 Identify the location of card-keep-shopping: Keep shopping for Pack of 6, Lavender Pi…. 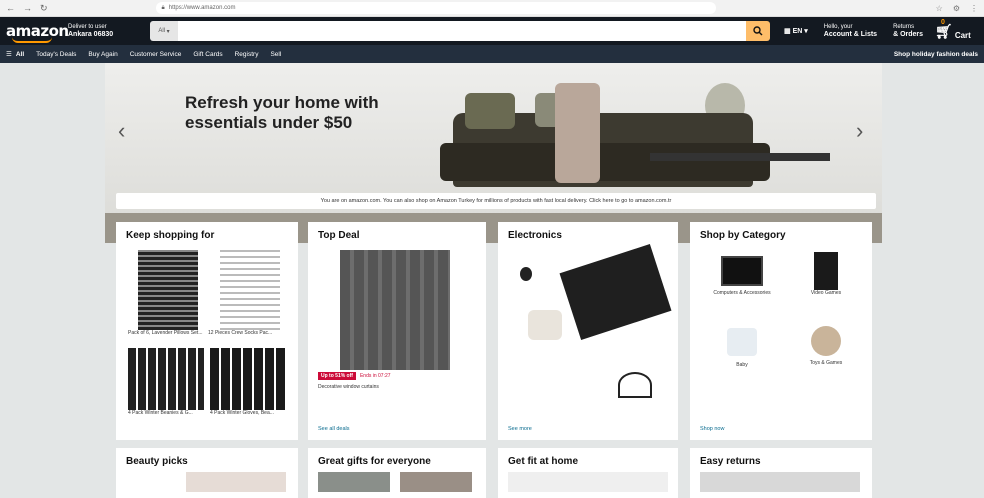
(207, 331).